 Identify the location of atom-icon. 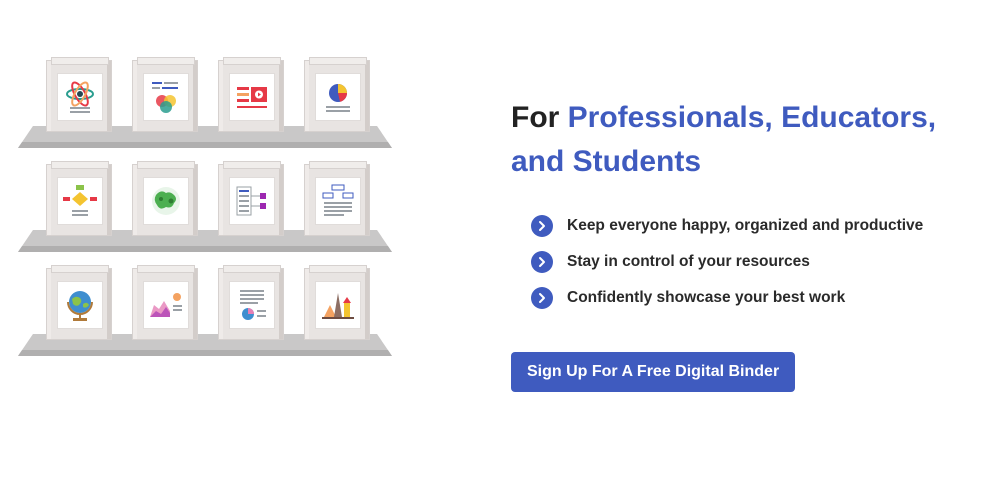
(80, 97).